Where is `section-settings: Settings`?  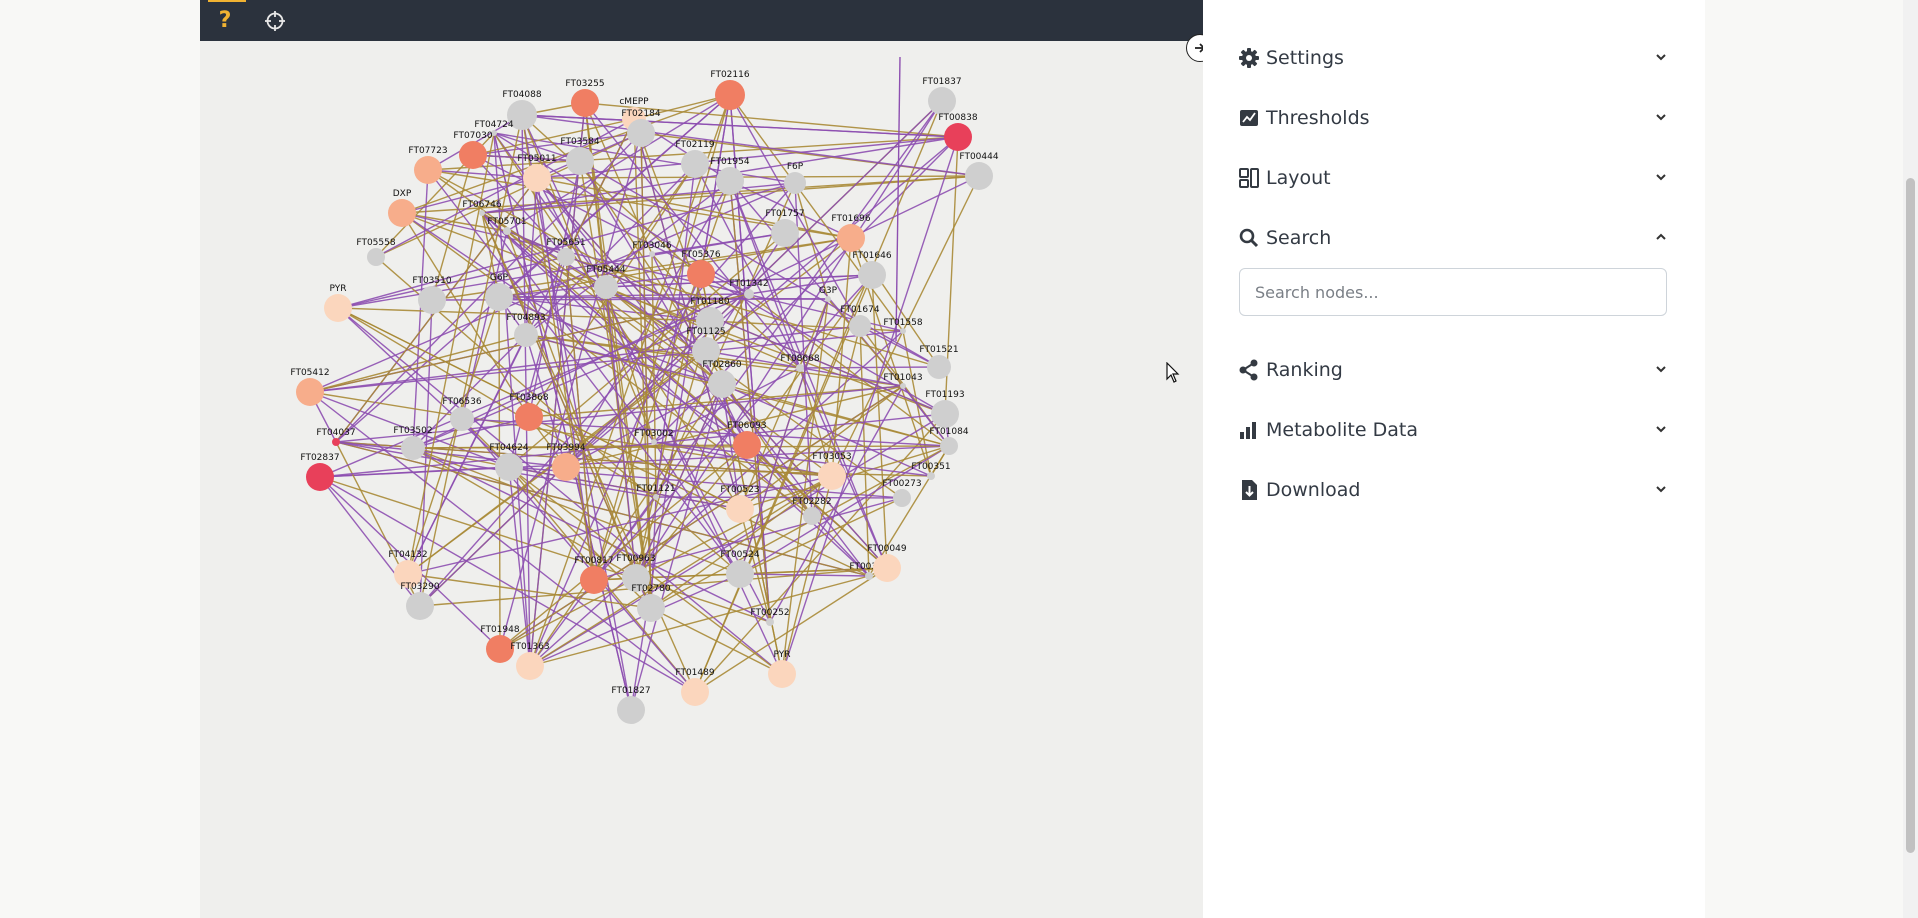
section-settings: Settings is located at coordinates (1453, 58).